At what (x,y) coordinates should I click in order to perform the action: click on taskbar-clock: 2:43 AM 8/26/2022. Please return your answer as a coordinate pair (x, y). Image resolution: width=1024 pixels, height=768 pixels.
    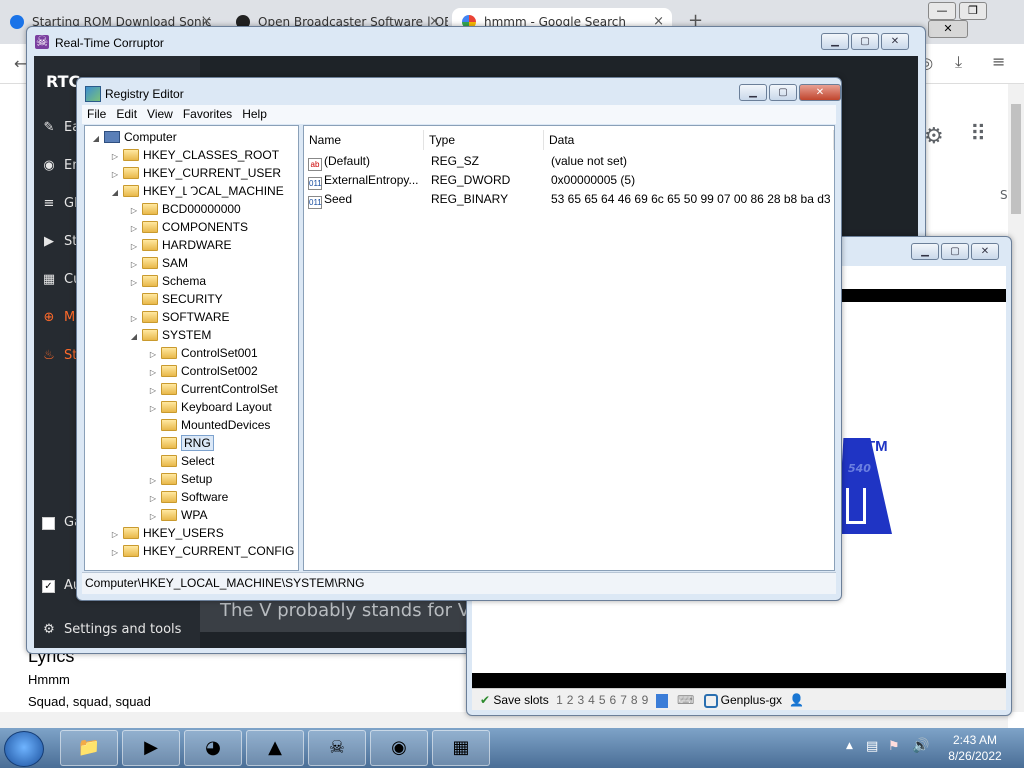
    Looking at the image, I should click on (975, 748).